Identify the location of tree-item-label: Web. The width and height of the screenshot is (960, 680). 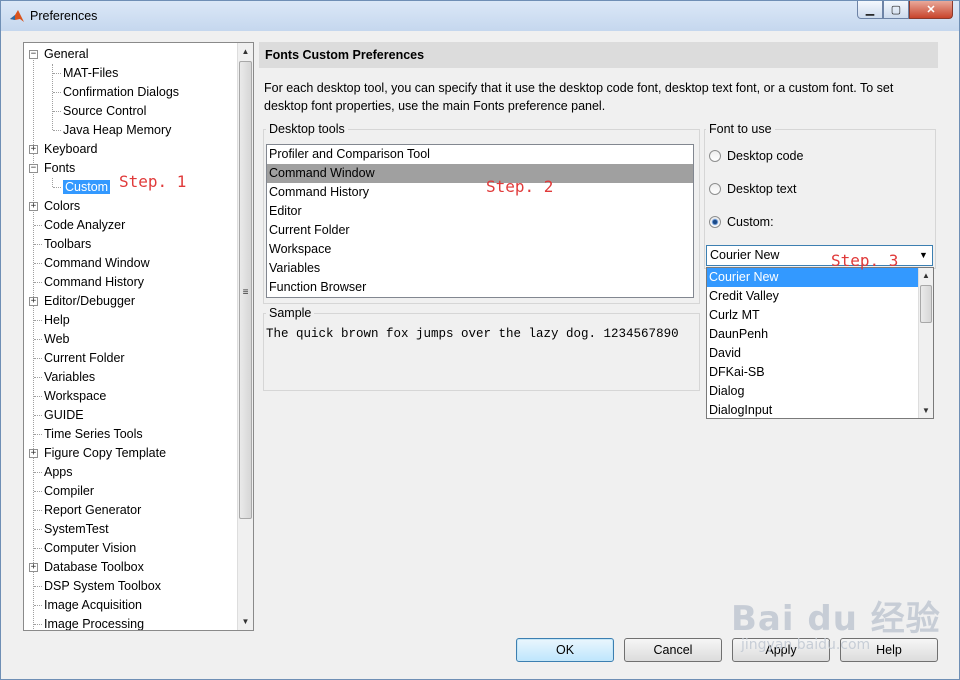
(57, 339).